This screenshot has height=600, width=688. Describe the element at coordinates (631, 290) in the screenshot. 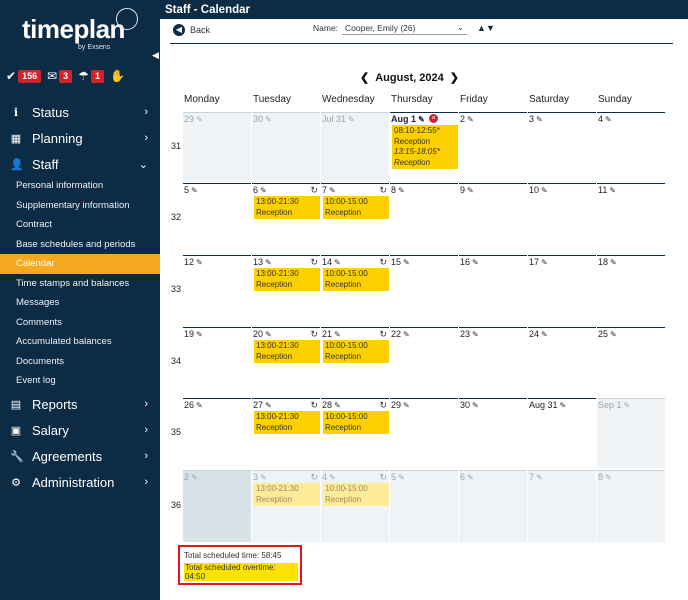

I see `calendar-day-cell: 18 ✎` at that location.